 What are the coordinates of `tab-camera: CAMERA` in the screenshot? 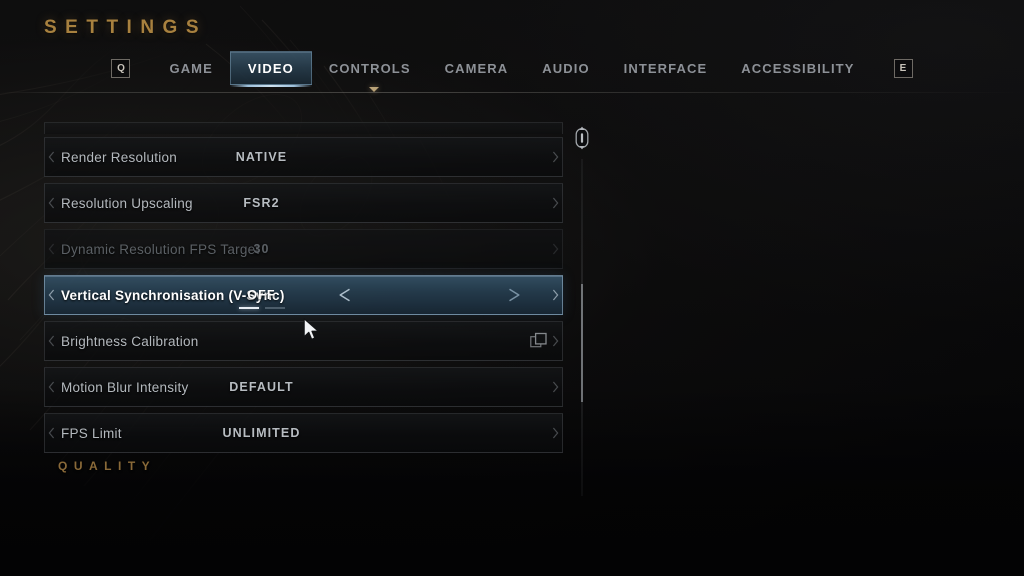 It's located at (477, 68).